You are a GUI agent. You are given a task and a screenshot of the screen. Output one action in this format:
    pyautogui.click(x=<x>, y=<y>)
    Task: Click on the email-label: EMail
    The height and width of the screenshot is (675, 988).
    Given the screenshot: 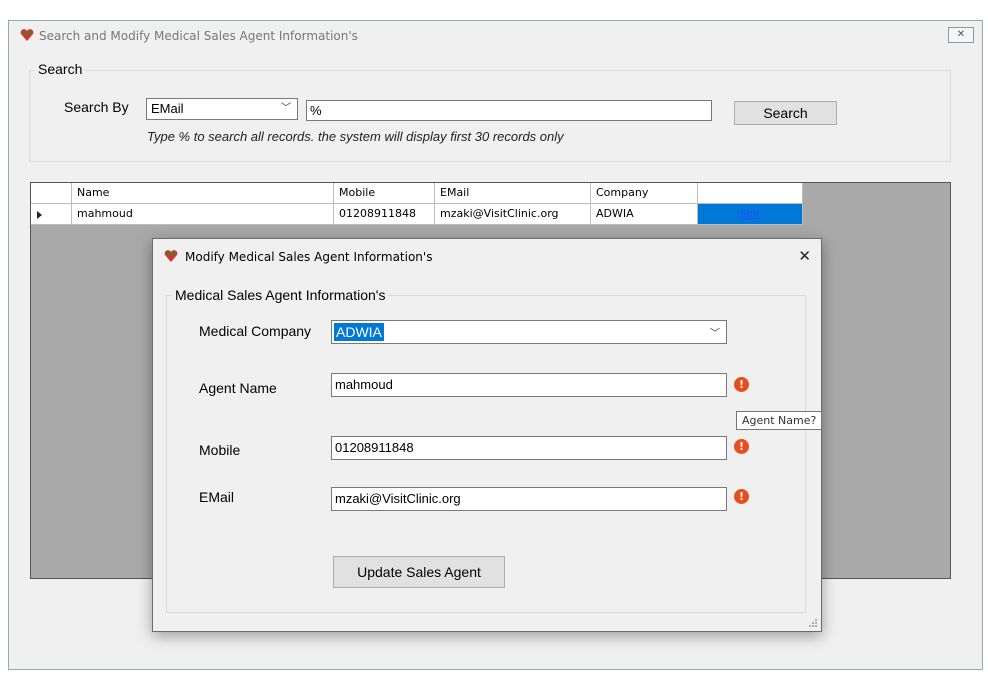 What is the action you would take?
    pyautogui.click(x=217, y=497)
    